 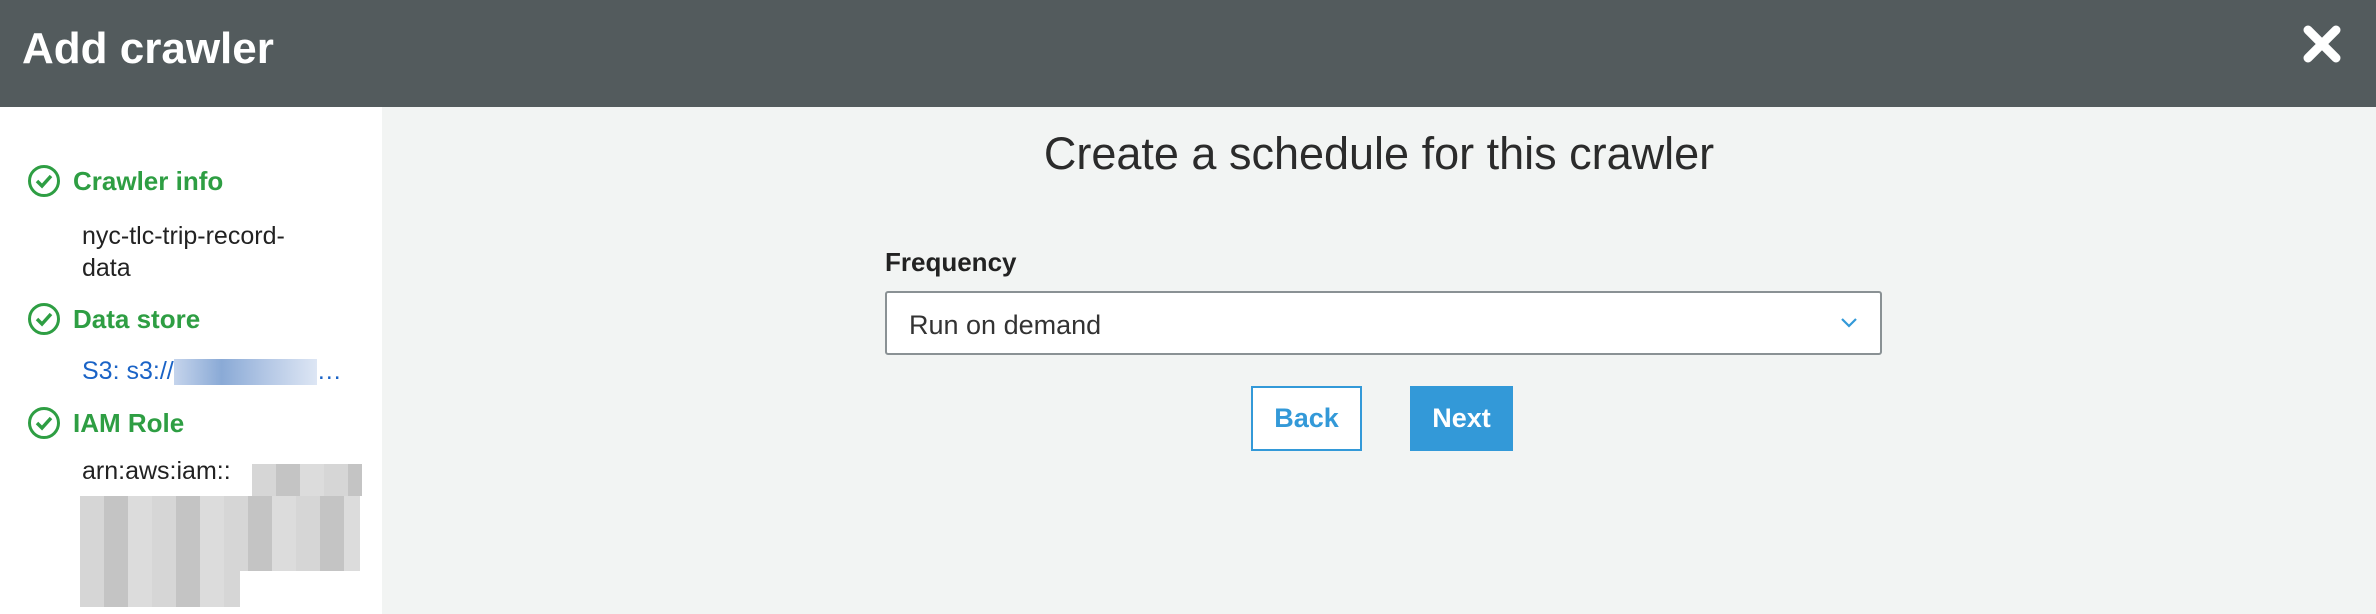 I want to click on step-label: IAM Role, so click(x=129, y=422).